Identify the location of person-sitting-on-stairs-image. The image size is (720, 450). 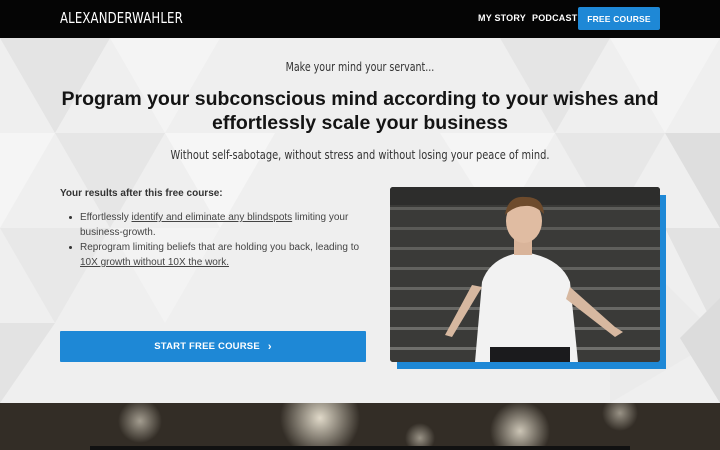
(525, 274).